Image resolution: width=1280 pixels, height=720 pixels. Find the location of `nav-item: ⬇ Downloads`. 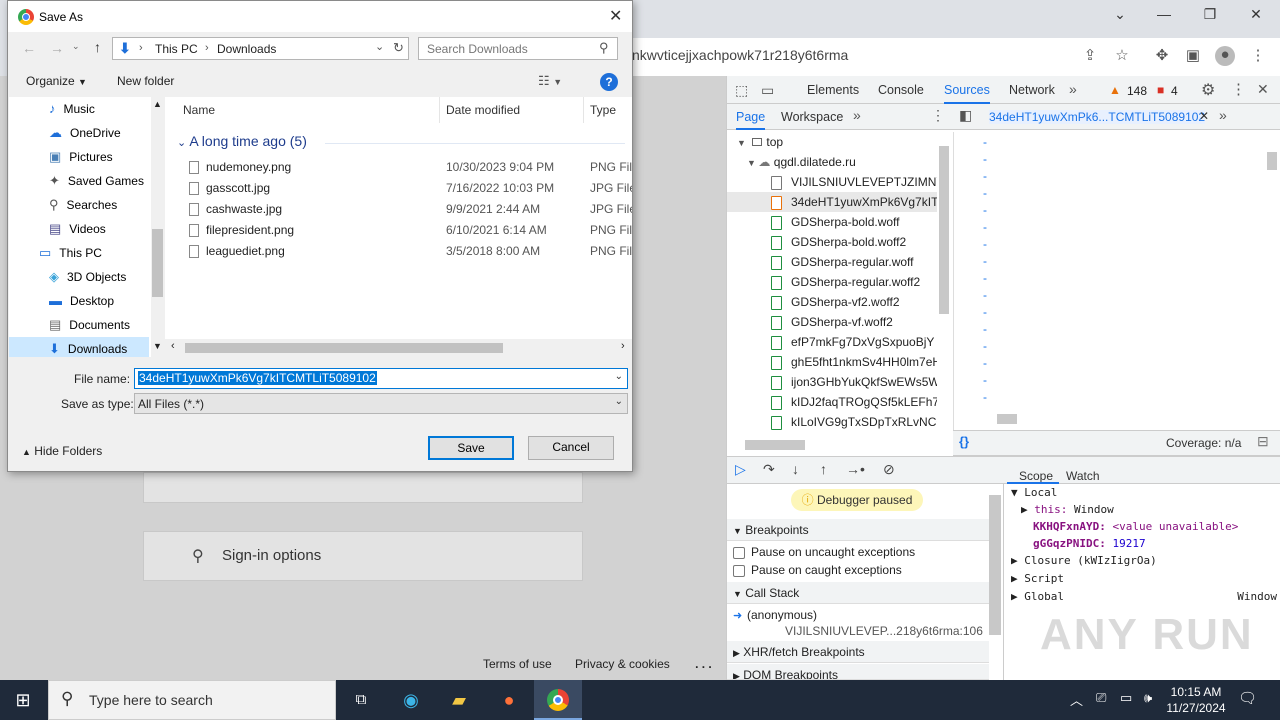

nav-item: ⬇ Downloads is located at coordinates (79, 347).